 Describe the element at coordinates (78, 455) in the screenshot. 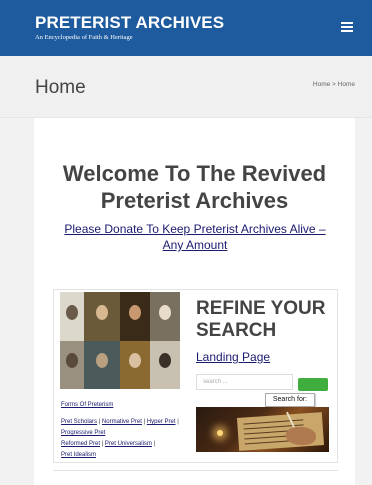

I see `pret-idealism-link: Pret Idealism` at that location.